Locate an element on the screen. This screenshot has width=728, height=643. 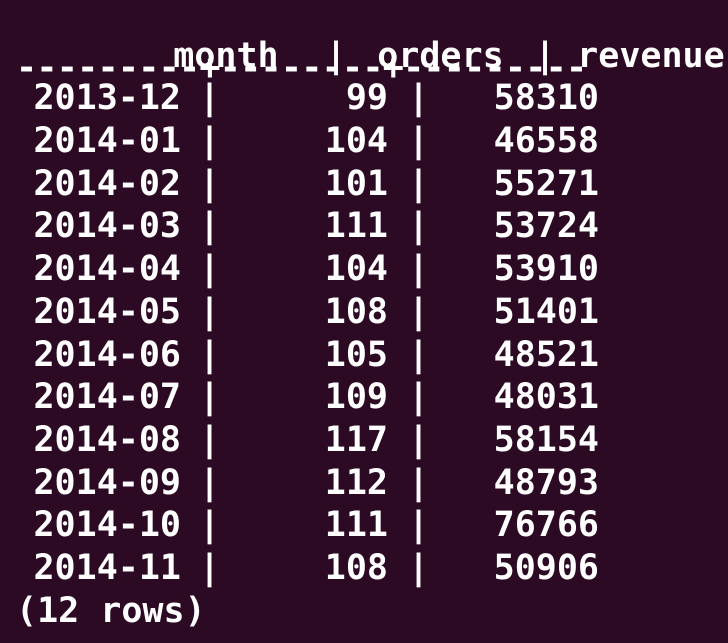
cell-revenue: 48793 is located at coordinates (546, 482).